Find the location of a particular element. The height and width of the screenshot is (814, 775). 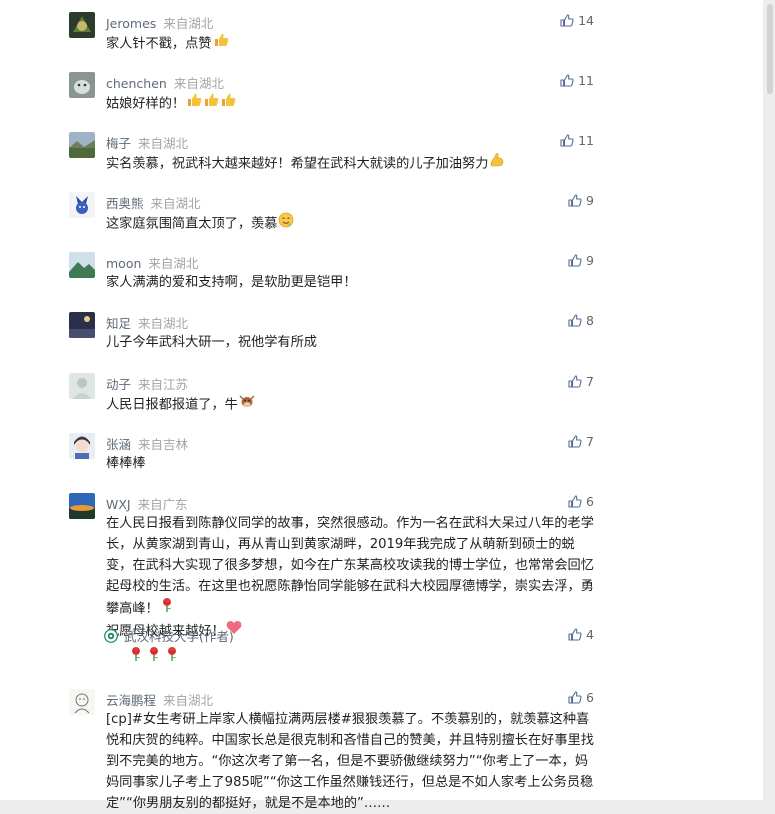

comment-text: 人民日报都报道了，牛 is located at coordinates (351, 404).